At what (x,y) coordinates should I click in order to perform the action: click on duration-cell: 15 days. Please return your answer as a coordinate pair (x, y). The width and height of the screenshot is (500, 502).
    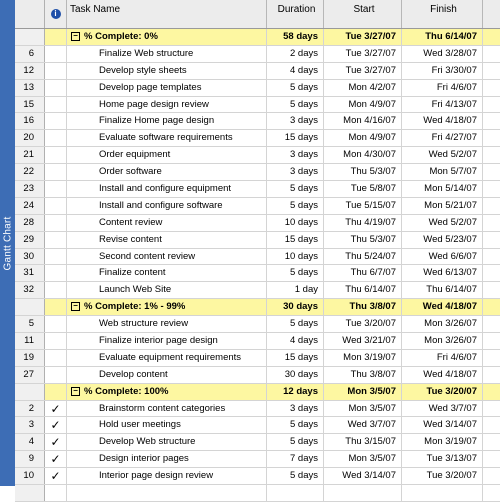
    Looking at the image, I should click on (295, 239).